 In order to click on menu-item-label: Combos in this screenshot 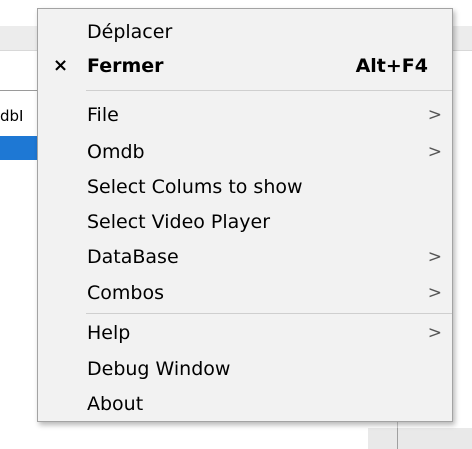, I will do `click(125, 293)`.